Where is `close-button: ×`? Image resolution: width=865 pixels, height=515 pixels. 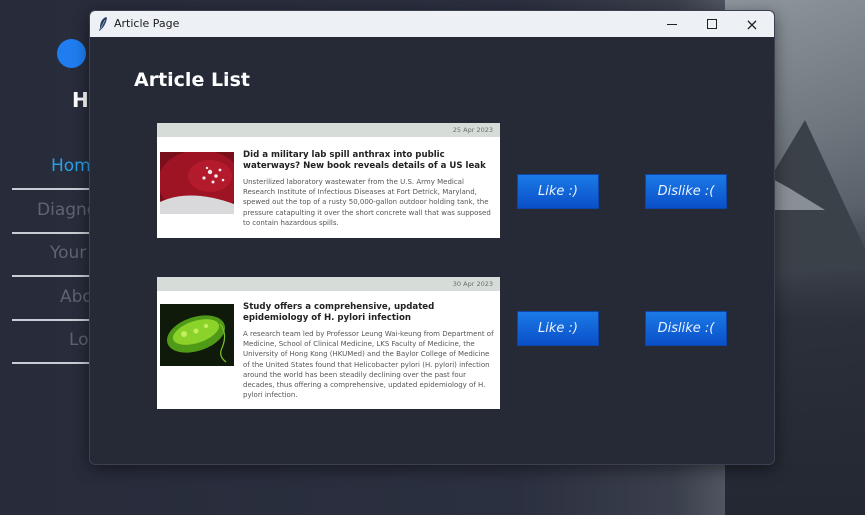
close-button: × is located at coordinates (752, 24).